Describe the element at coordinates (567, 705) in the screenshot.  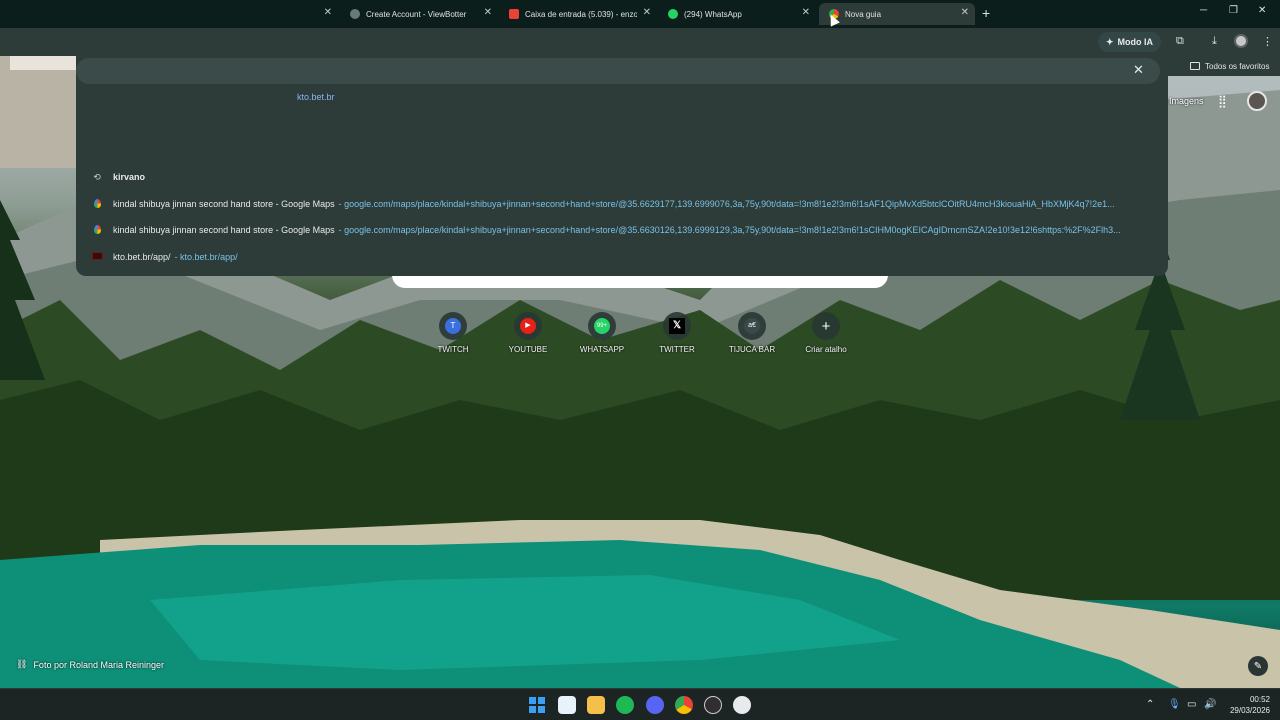
I see `widgets-icon` at that location.